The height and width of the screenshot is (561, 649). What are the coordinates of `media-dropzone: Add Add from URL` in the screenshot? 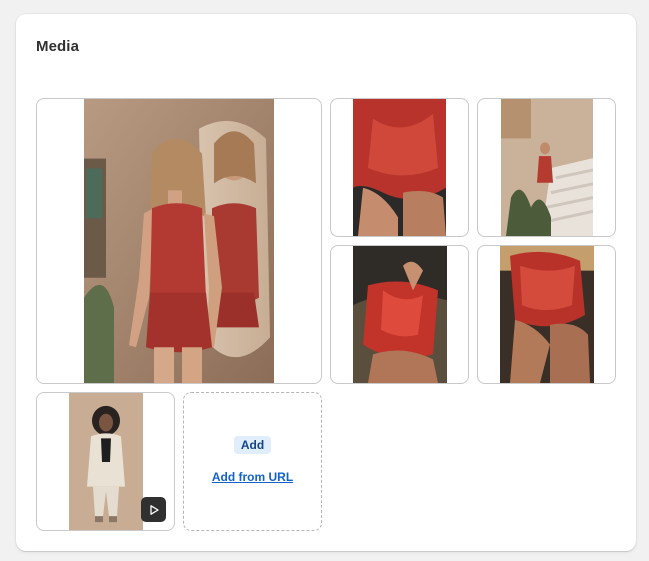 It's located at (252, 461).